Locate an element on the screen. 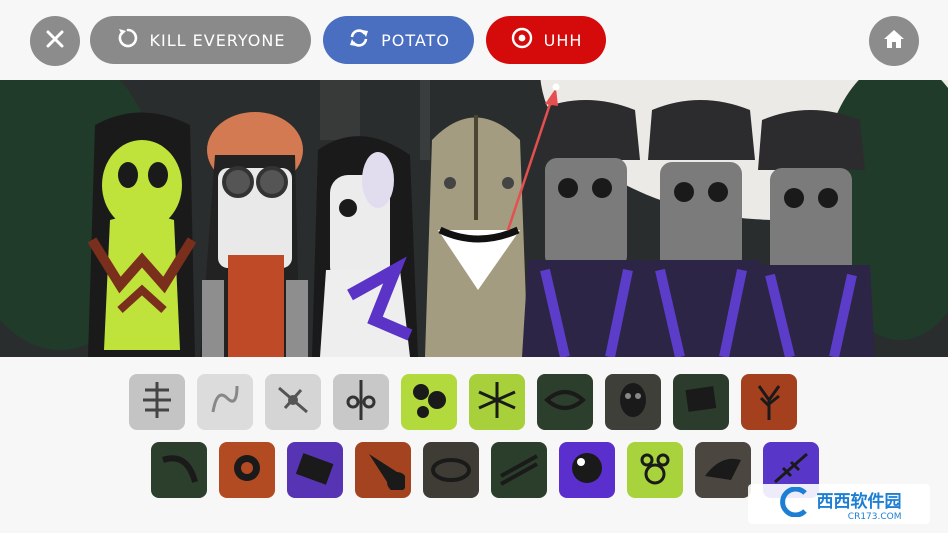 This screenshot has width=948, height=533. walkie-icon is located at coordinates (315, 470).